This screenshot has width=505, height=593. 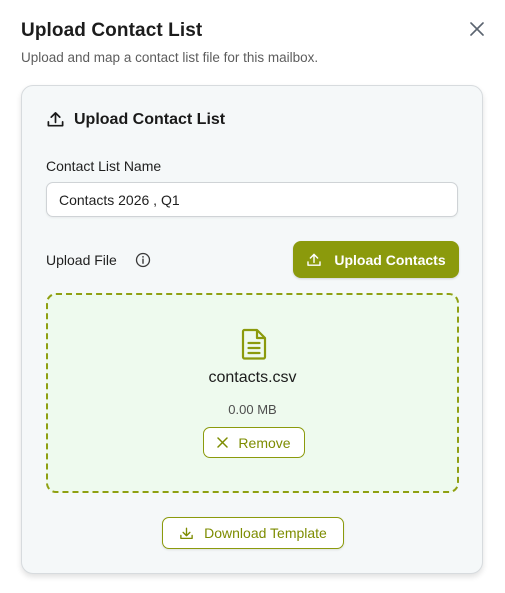 What do you see at coordinates (112, 30) in the screenshot?
I see `dialog-title: Upload Contact List` at bounding box center [112, 30].